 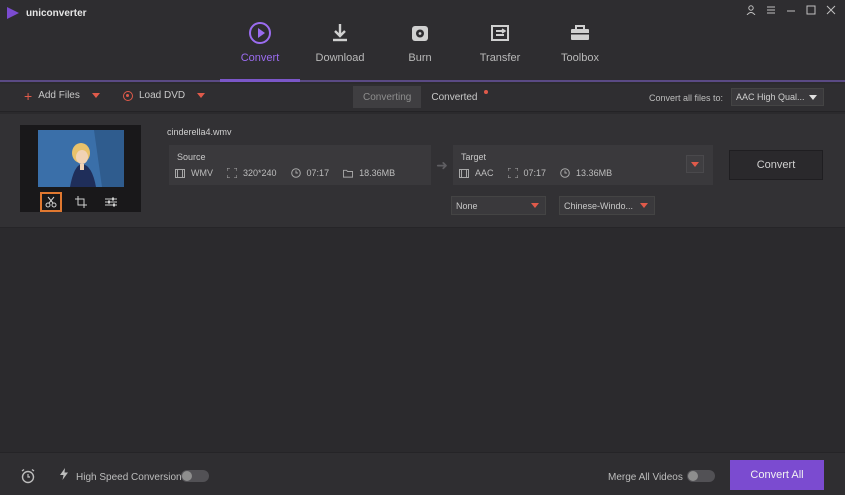 I want to click on load-dvd-label: Load DVD, so click(x=162, y=95).